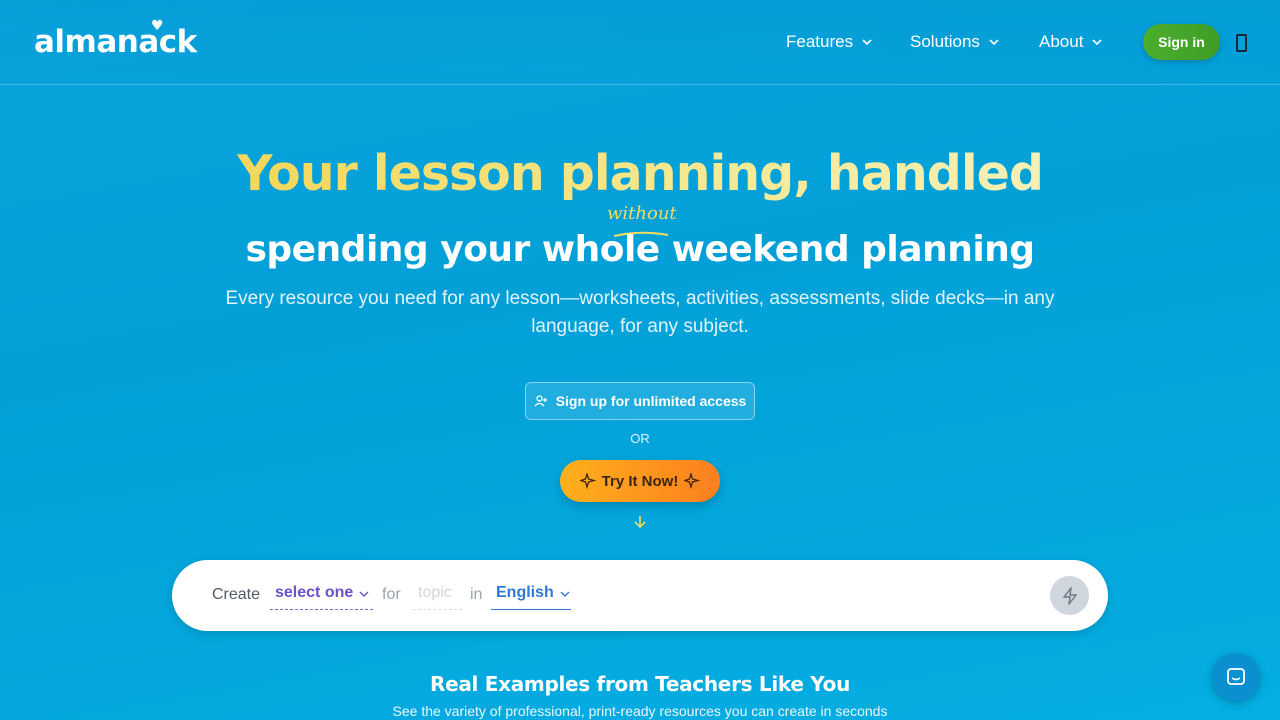 The width and height of the screenshot is (1280, 720). I want to click on select-value: select one, so click(314, 592).